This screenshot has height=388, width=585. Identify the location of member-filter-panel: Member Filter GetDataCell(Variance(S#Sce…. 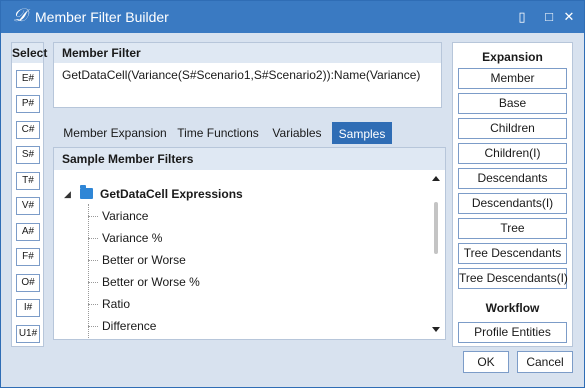
(247, 75).